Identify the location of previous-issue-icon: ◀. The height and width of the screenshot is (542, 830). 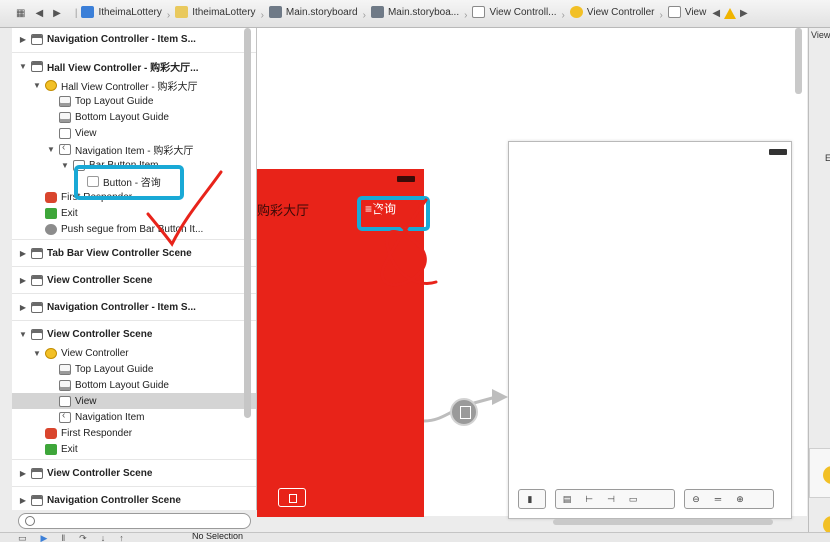
(716, 13).